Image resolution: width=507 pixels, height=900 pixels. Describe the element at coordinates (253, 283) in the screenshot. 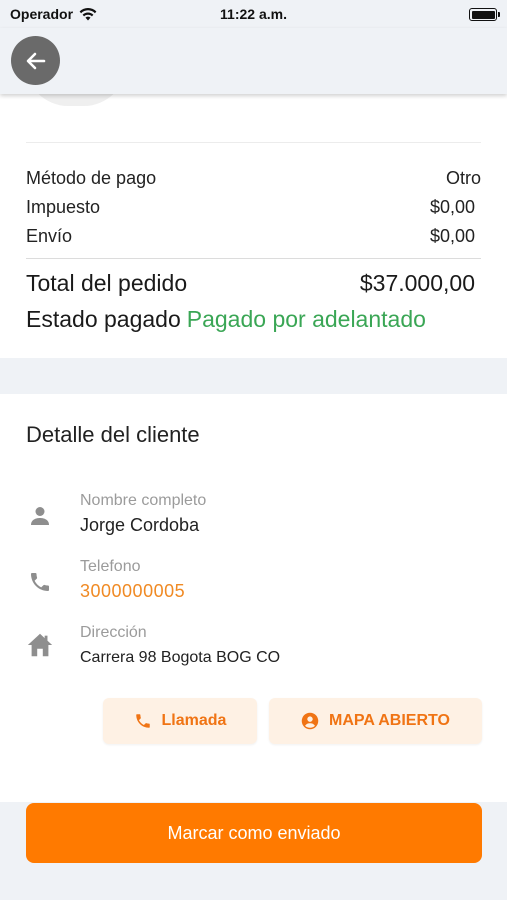

I see `order-total-row: Total del pedido $37.000,00` at that location.